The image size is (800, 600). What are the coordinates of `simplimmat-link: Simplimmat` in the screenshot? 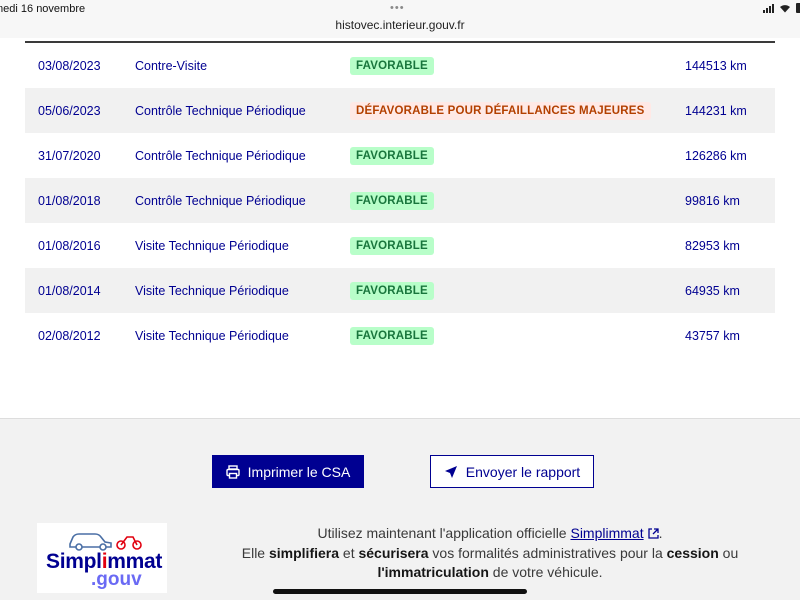 It's located at (614, 533).